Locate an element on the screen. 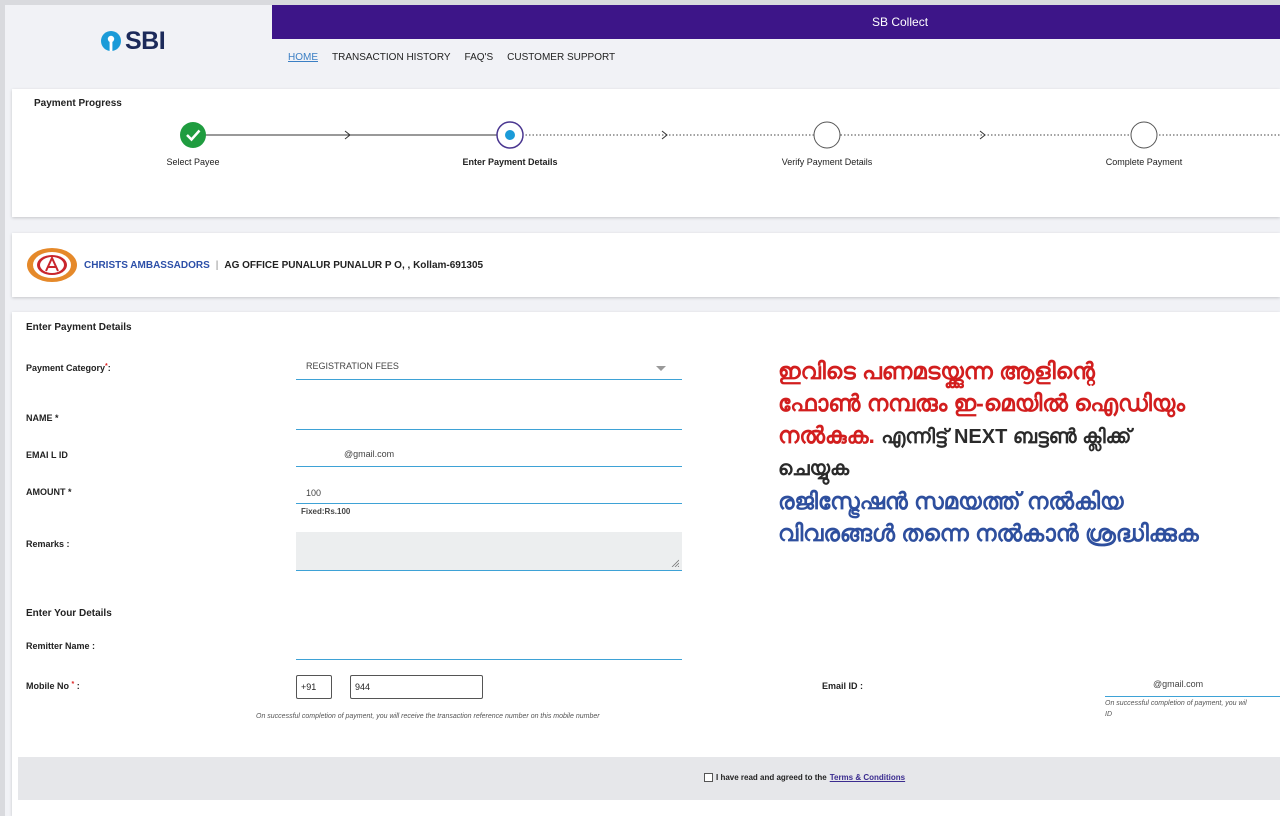 Image resolution: width=1280 pixels, height=816 pixels. terms-checkbox is located at coordinates (708, 777).